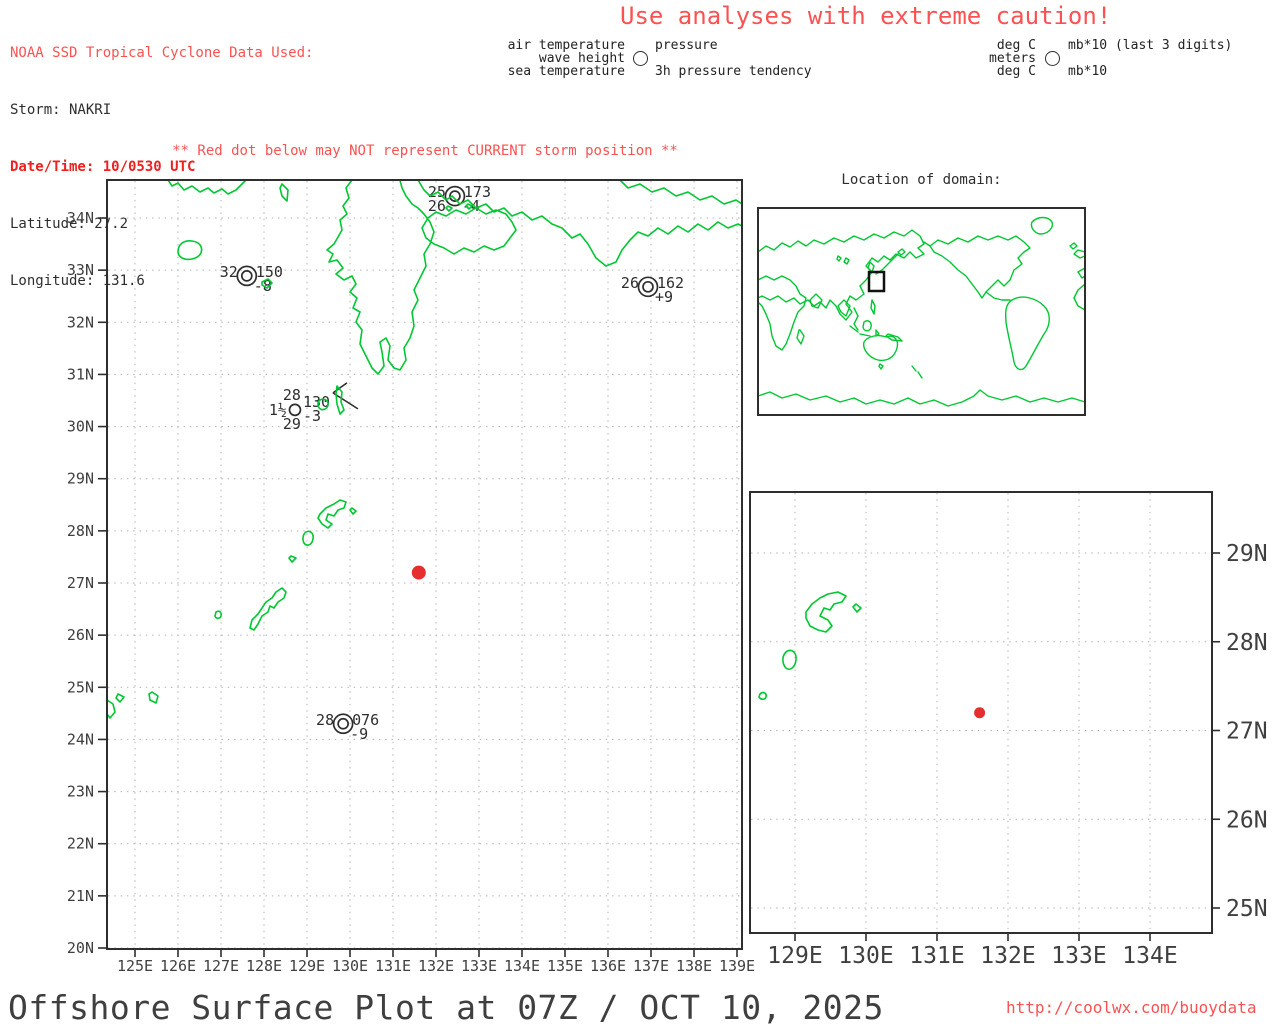 The height and width of the screenshot is (1024, 1280). What do you see at coordinates (843, 260) in the screenshot?
I see `inland-seas` at bounding box center [843, 260].